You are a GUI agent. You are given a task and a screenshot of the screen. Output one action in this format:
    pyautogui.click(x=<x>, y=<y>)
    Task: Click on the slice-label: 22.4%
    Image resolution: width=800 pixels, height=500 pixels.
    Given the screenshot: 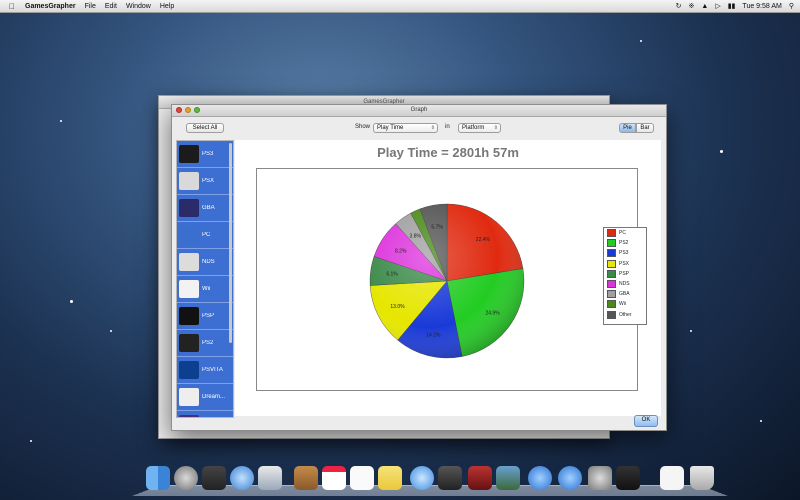 What is the action you would take?
    pyautogui.click(x=483, y=240)
    